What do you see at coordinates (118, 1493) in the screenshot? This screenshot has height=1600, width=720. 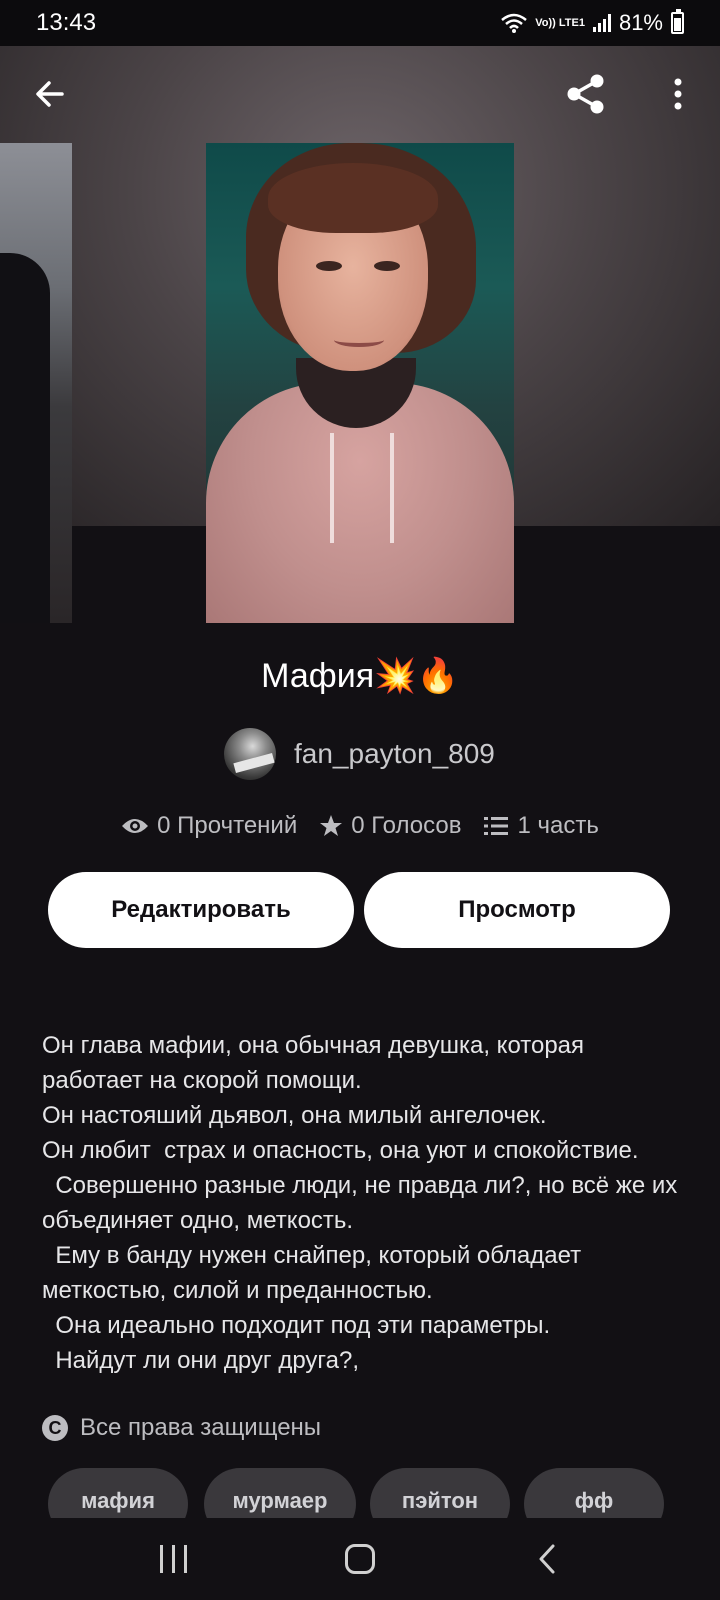 I see `tag-item: мафия` at bounding box center [118, 1493].